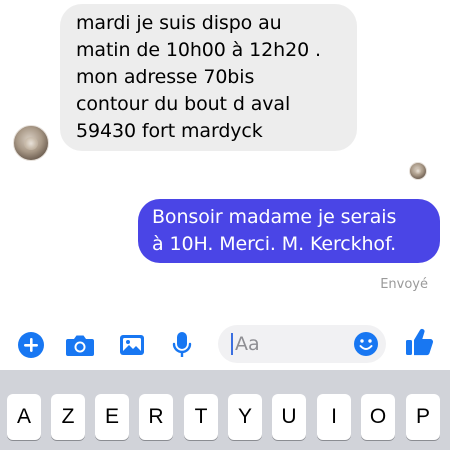  I want to click on message-line: Bonsoir madame je serais, so click(274, 217).